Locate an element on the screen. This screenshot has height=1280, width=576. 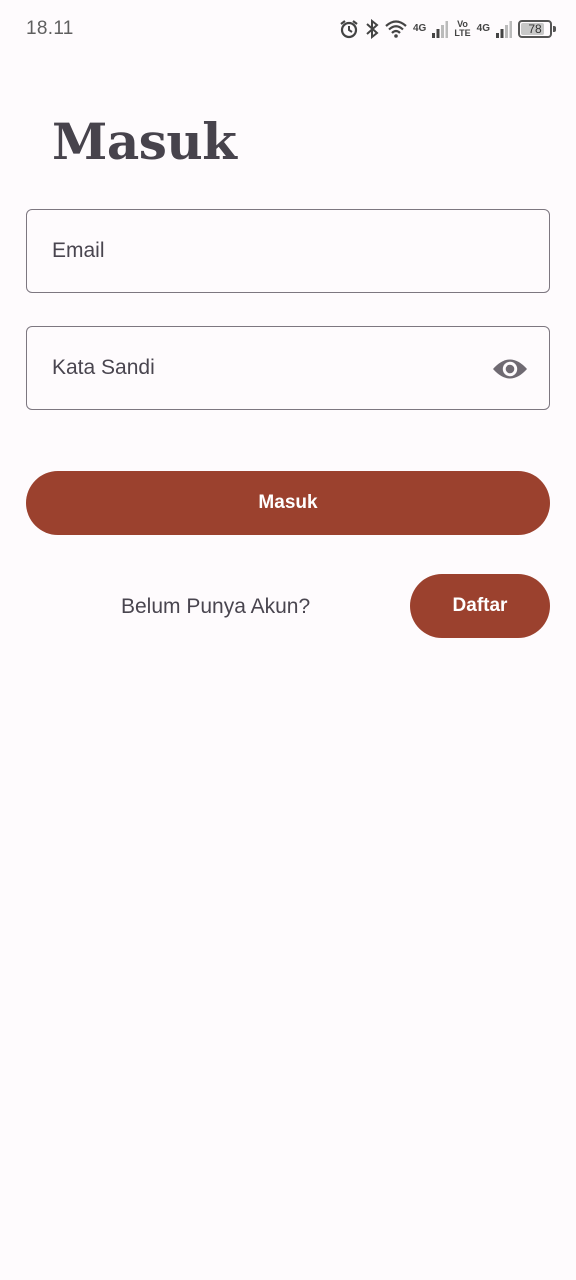
volte-bottom: LTE is located at coordinates (462, 33).